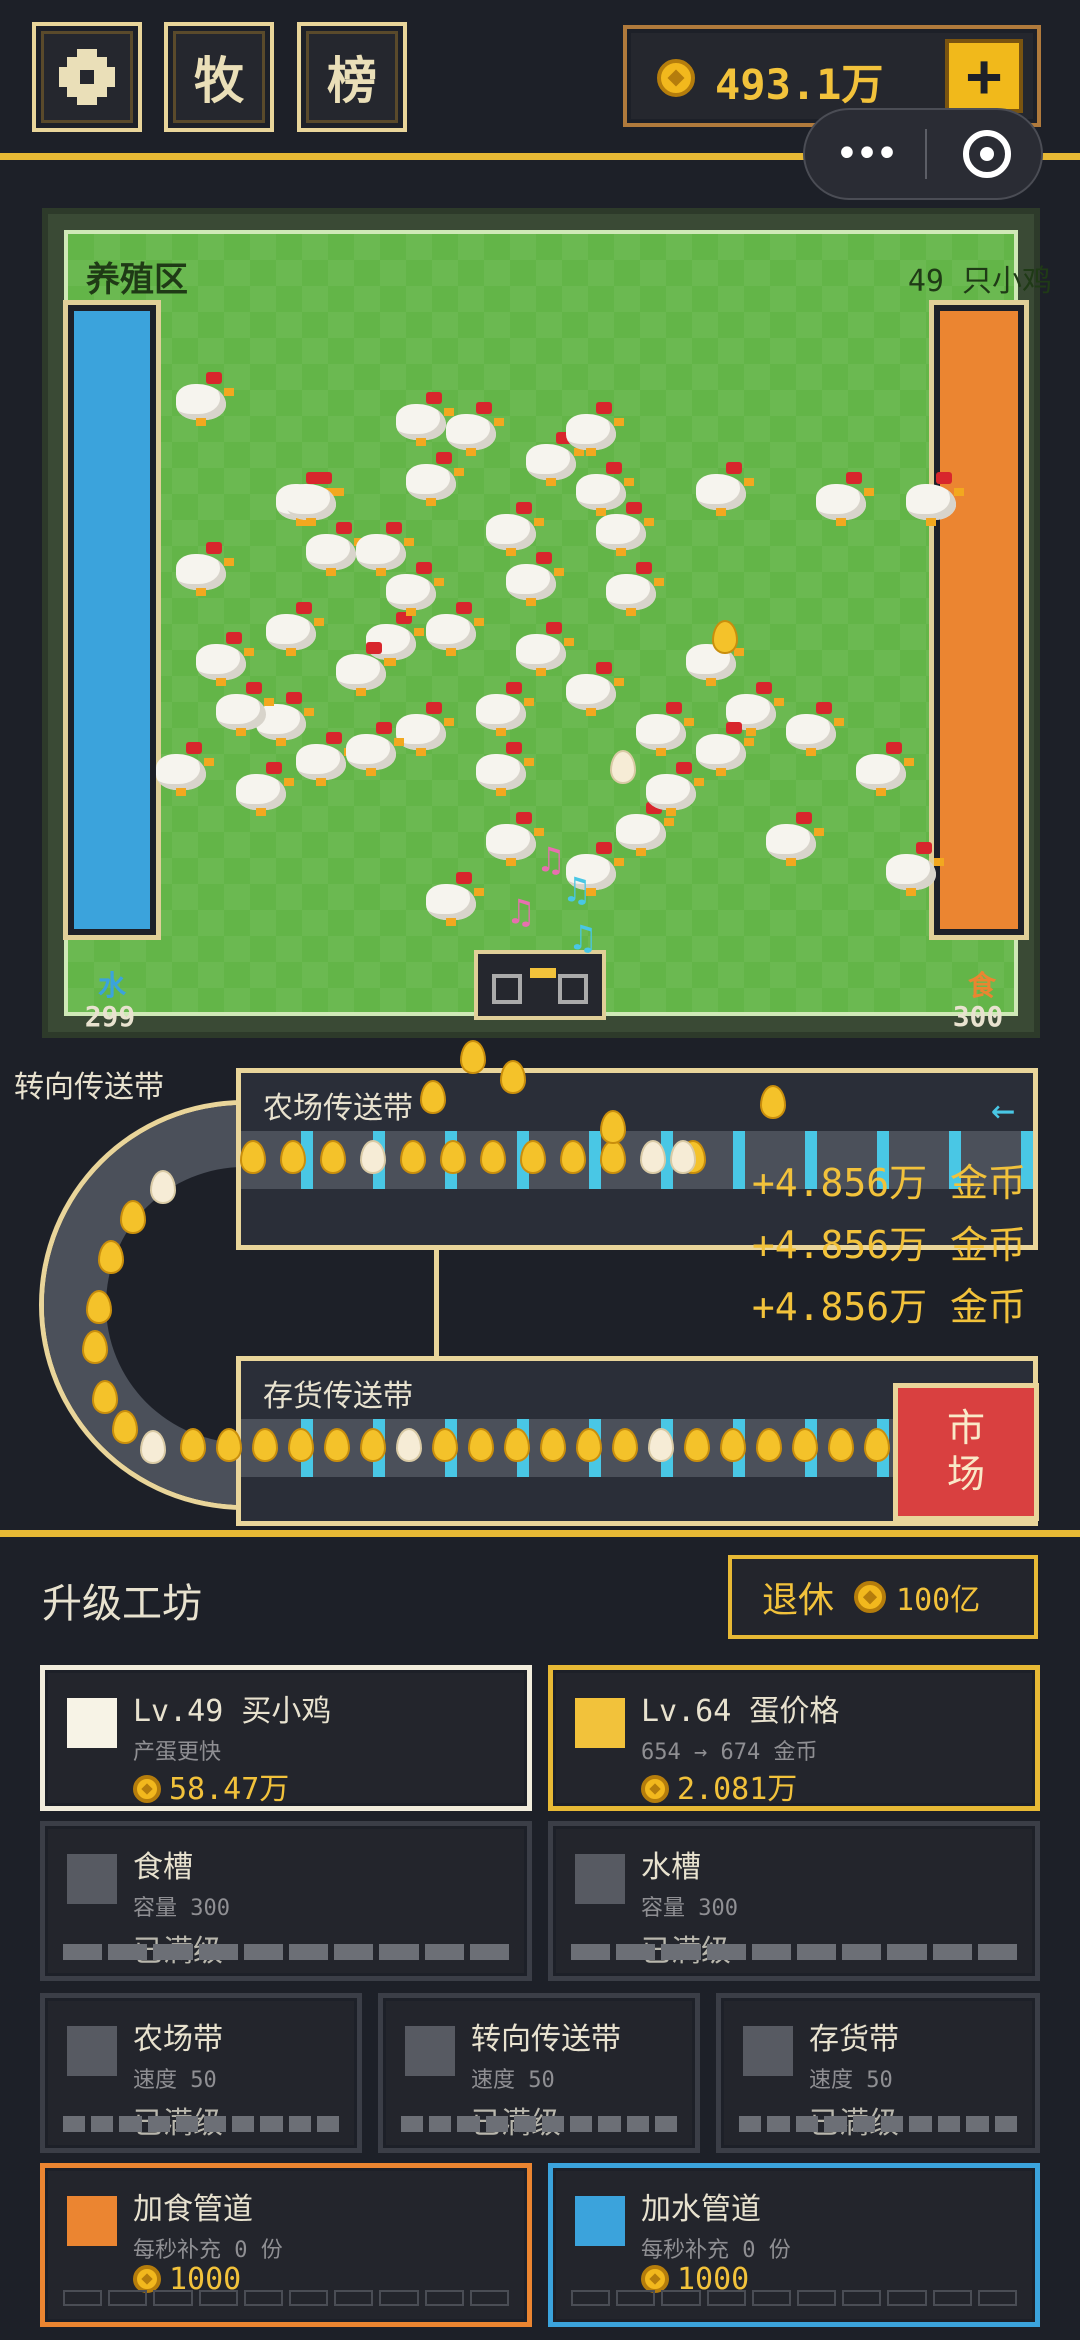 The width and height of the screenshot is (1080, 2340). I want to click on upgrade-card-water-pipe: 加水管道 每秒补充 0 份 1000, so click(794, 2245).